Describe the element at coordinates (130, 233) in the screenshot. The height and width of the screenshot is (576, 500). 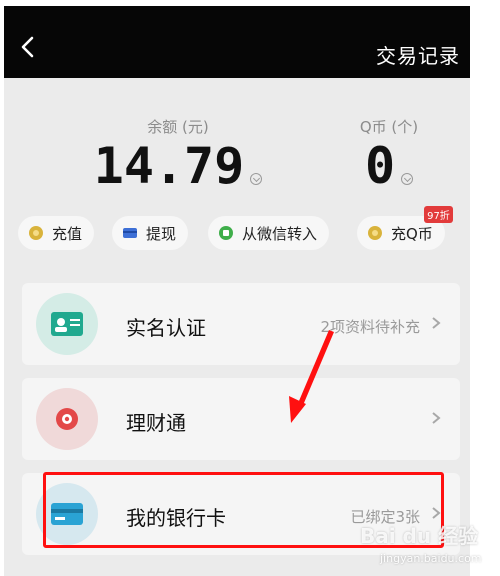
I see `card-icon` at that location.